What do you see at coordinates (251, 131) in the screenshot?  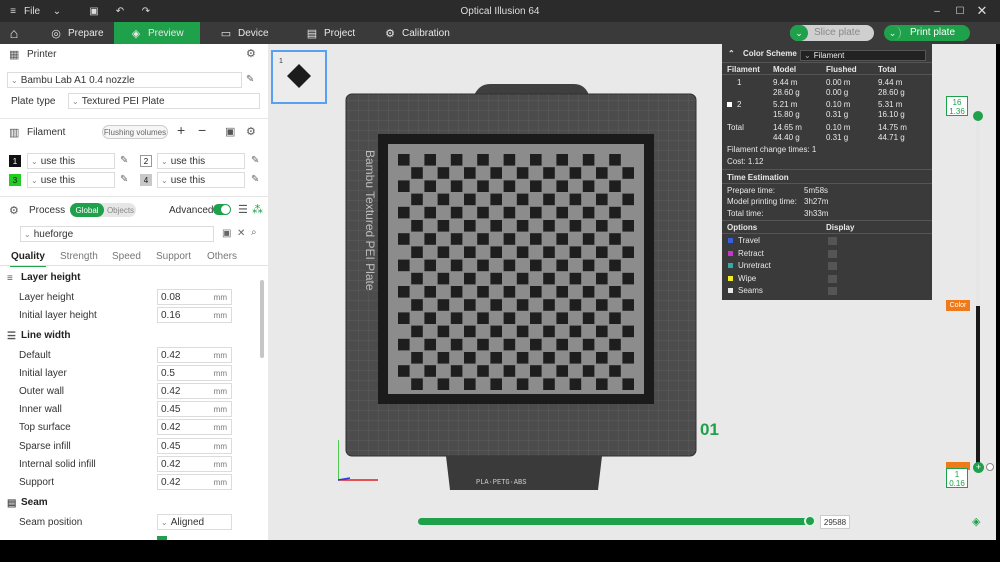 I see `filament-settings-gear-icon: ⚙` at bounding box center [251, 131].